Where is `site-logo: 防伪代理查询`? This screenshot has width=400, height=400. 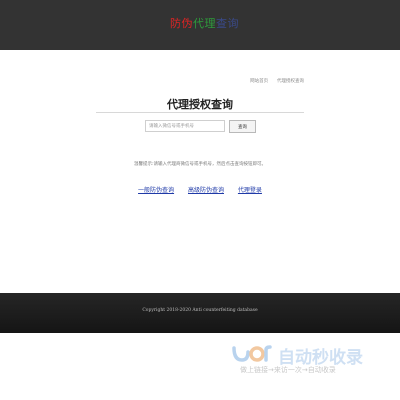 site-logo: 防伪代理查询 is located at coordinates (204, 24).